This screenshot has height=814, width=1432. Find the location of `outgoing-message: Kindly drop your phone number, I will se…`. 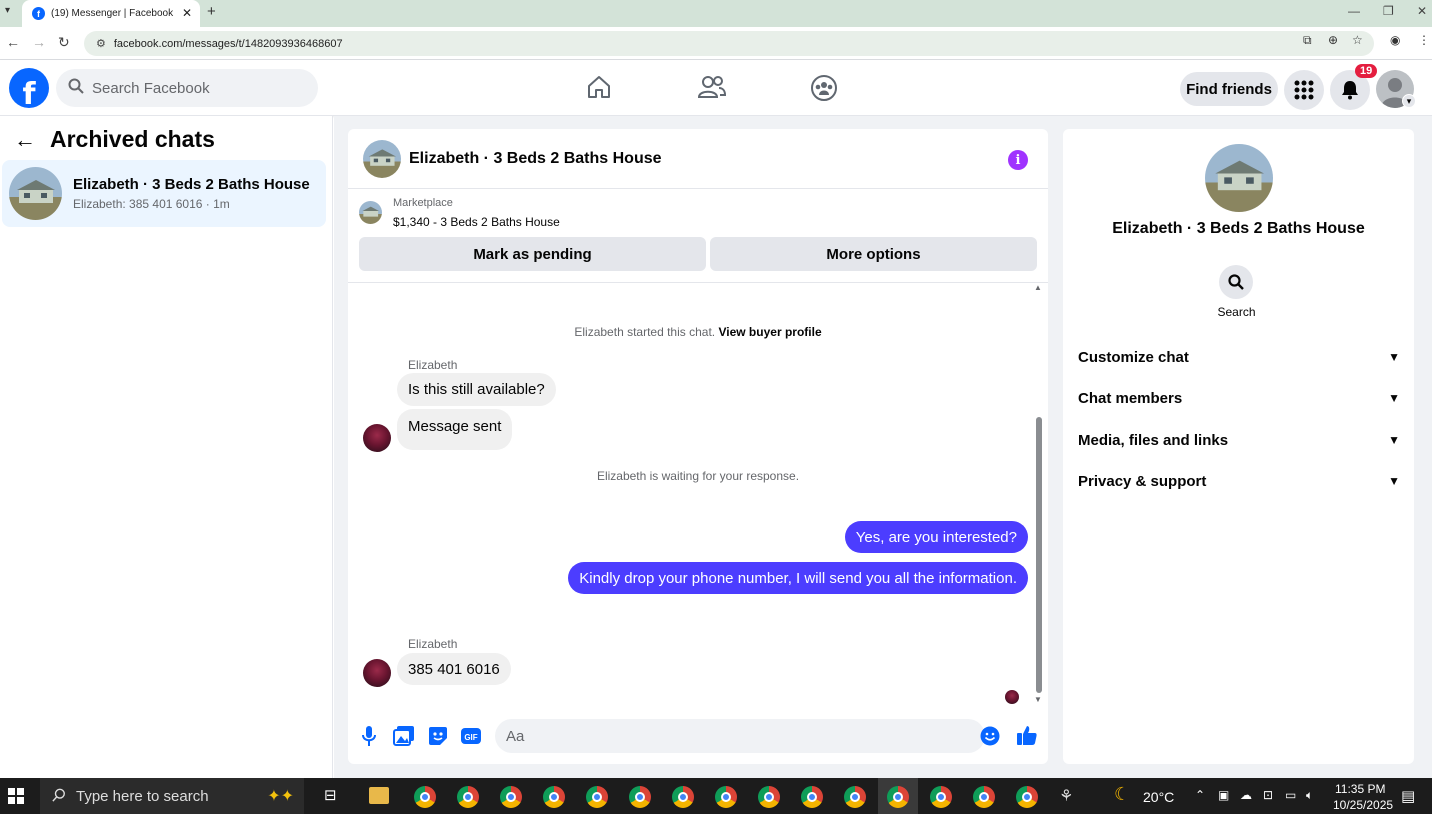

outgoing-message: Kindly drop your phone number, I will se… is located at coordinates (798, 578).